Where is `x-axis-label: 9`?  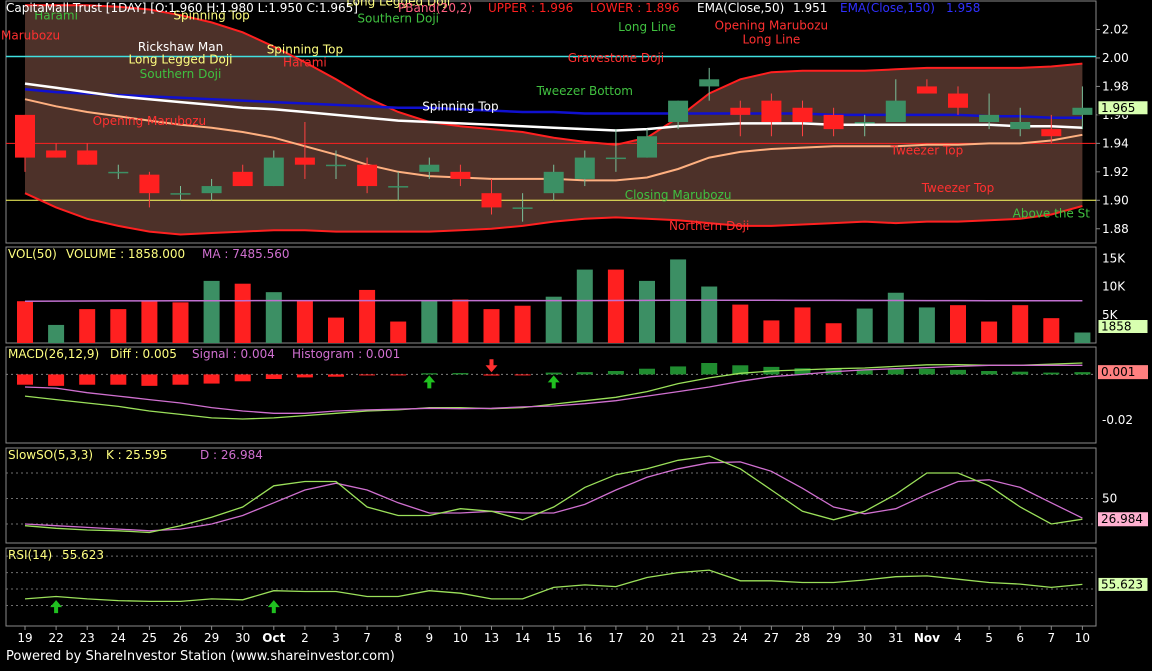
x-axis-label: 9 is located at coordinates (429, 638).